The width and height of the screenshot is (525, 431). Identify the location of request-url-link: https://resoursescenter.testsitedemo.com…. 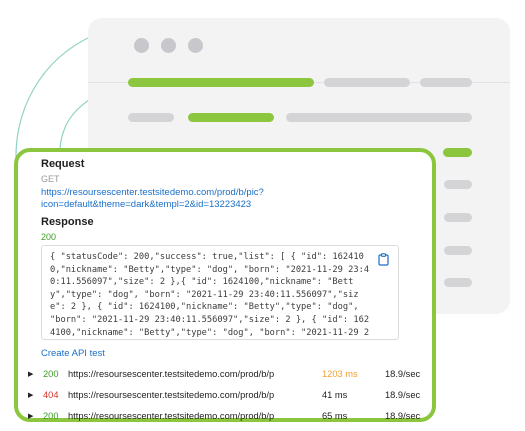
(171, 199).